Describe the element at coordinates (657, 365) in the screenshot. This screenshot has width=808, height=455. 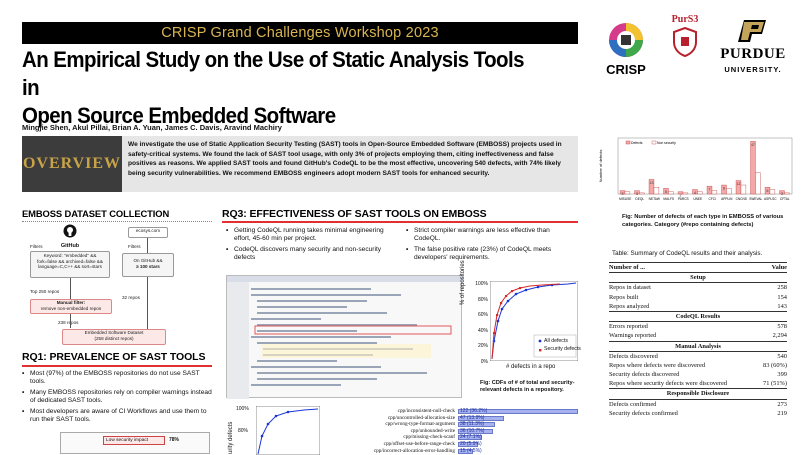
I see `table-cell: Repos where defects were discovered` at that location.